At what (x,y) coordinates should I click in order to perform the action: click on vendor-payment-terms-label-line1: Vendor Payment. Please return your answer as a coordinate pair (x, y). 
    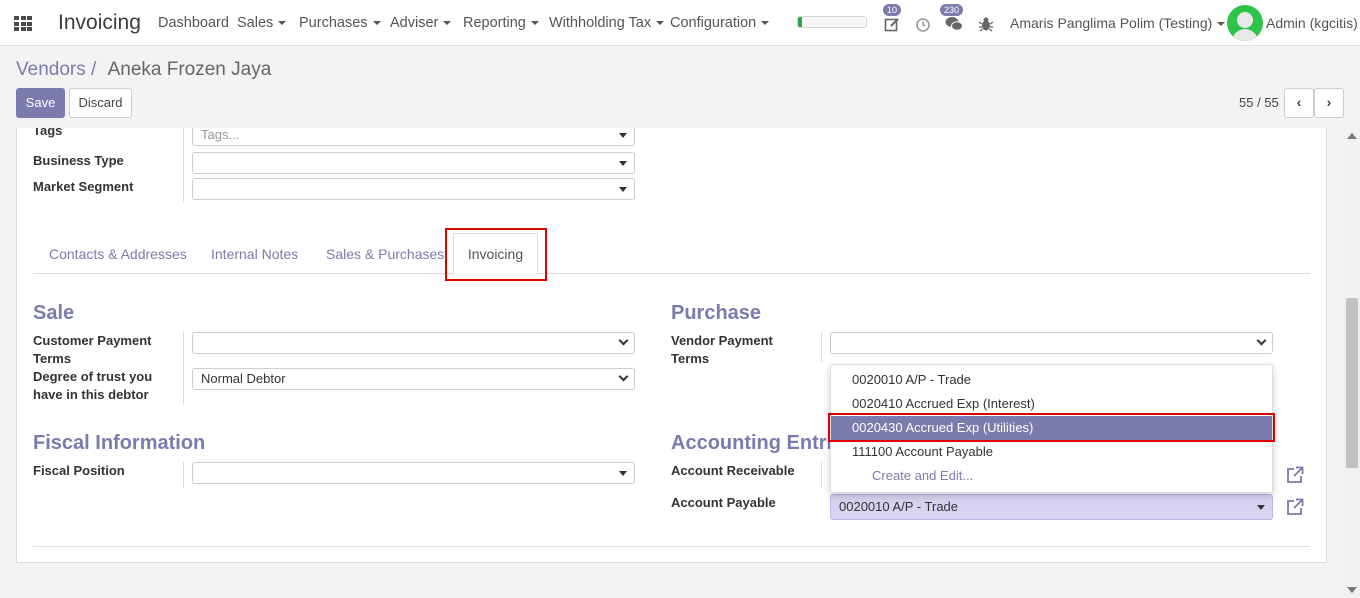
    Looking at the image, I should click on (722, 340).